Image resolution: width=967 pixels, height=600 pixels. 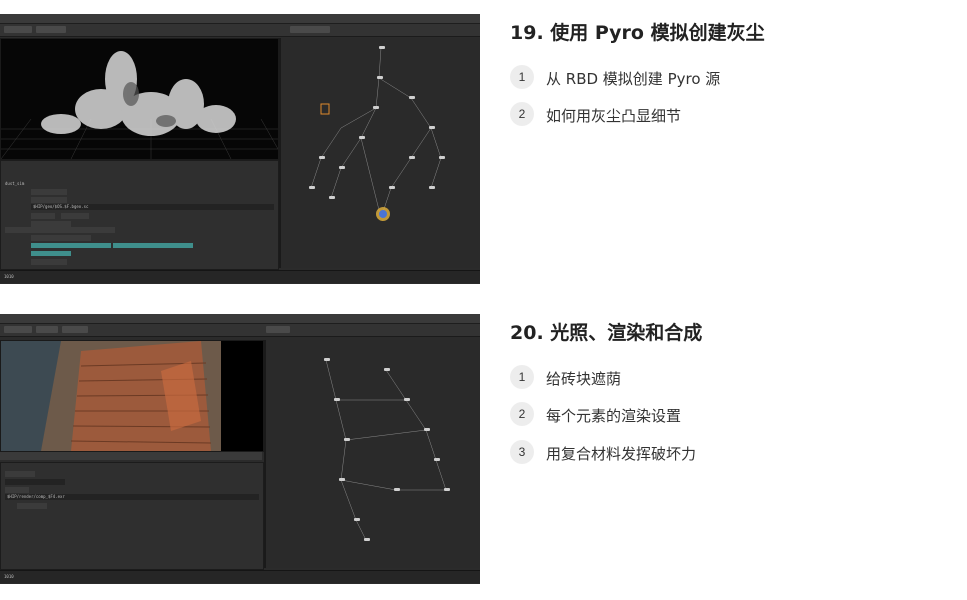 What do you see at coordinates (15, 183) in the screenshot?
I see `node-name-label: dust_sim` at bounding box center [15, 183].